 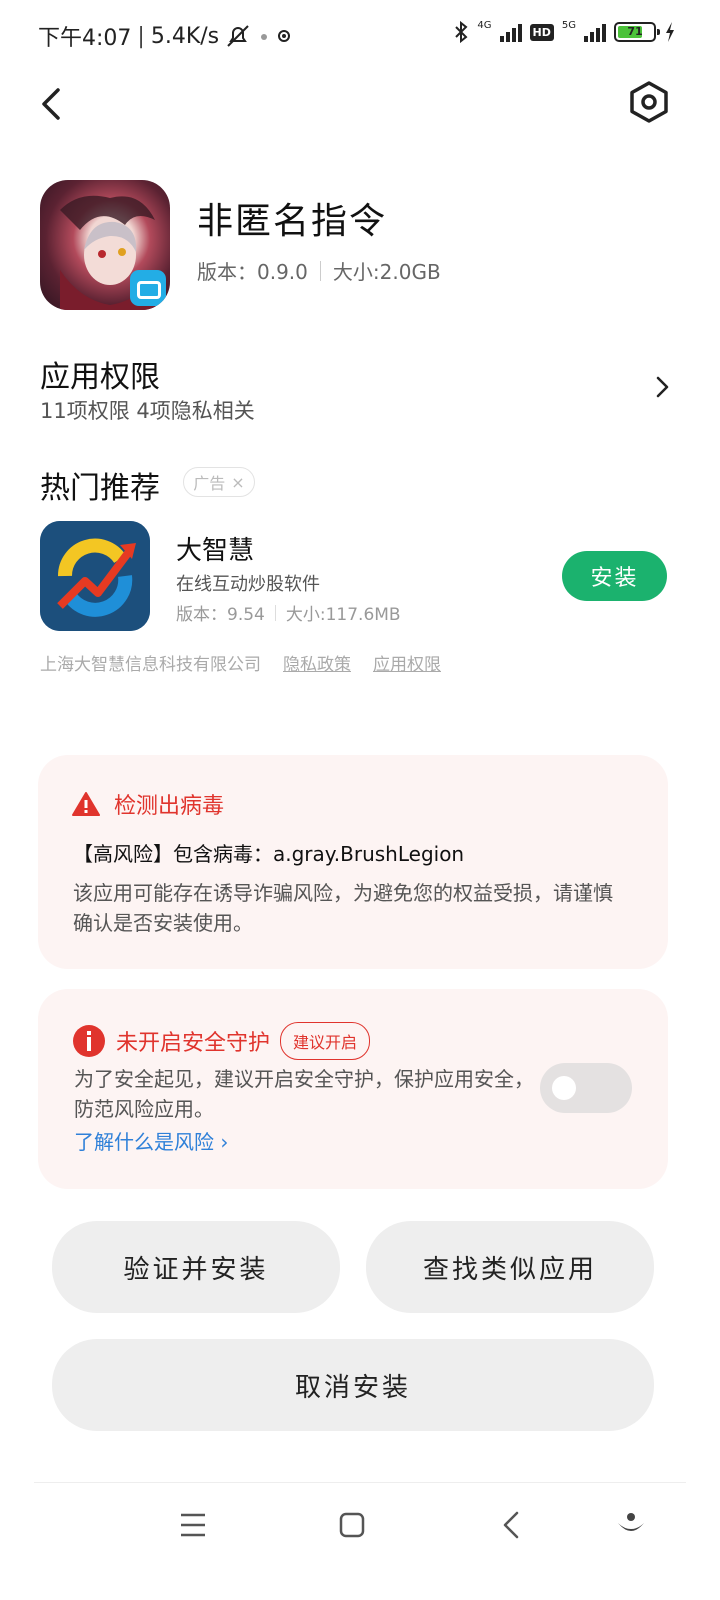 I want to click on settings-button, so click(x=649, y=102).